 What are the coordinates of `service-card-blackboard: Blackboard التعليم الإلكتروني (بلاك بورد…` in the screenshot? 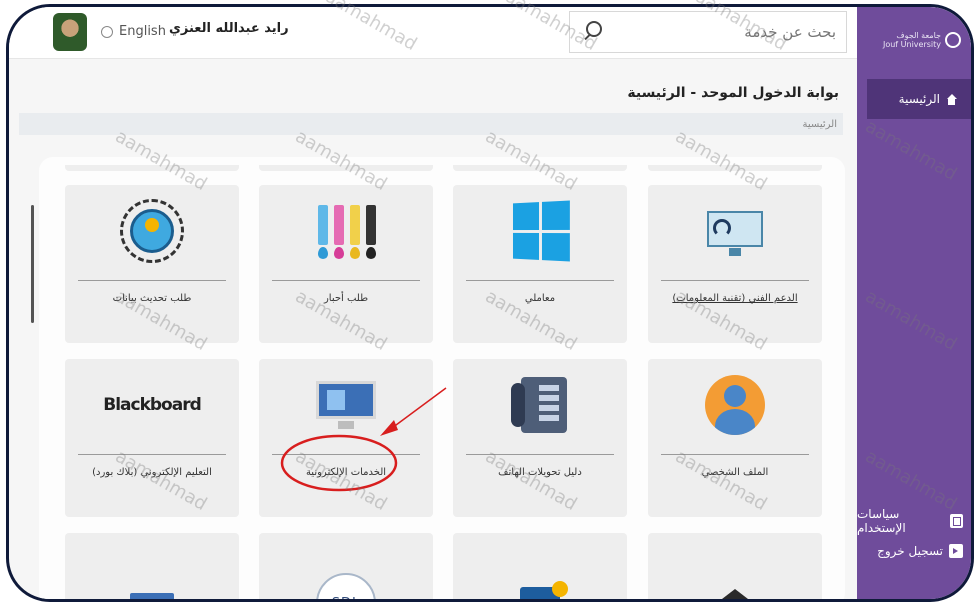 It's located at (152, 438).